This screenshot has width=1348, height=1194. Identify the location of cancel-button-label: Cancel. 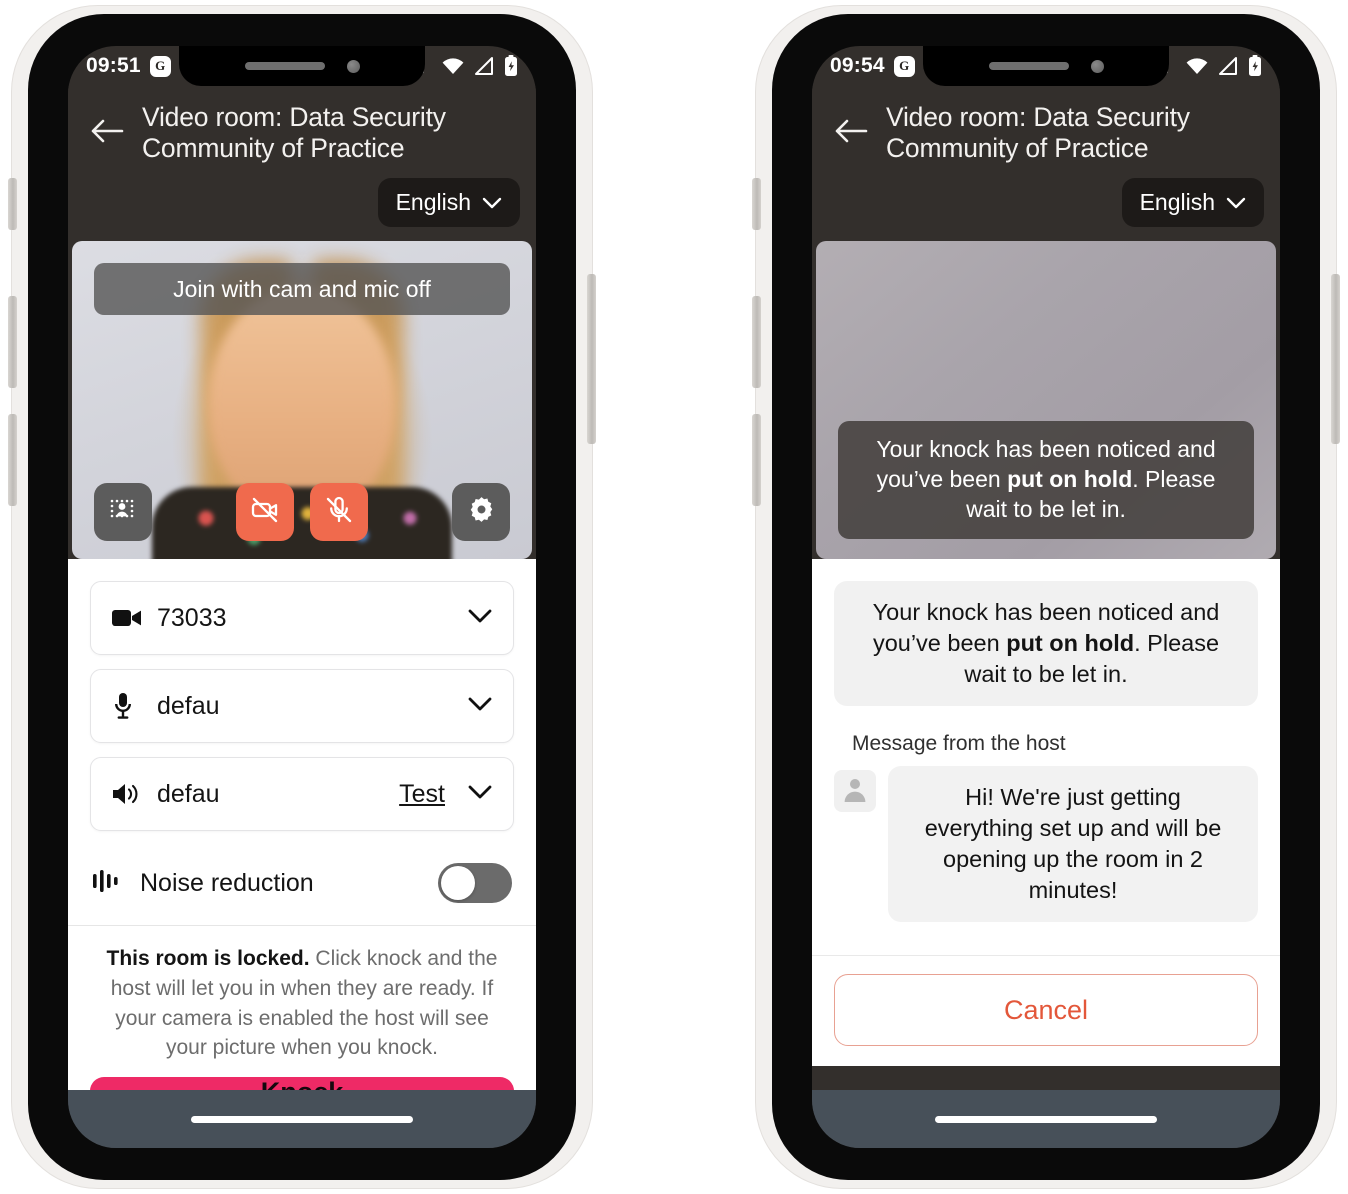
(1046, 1009).